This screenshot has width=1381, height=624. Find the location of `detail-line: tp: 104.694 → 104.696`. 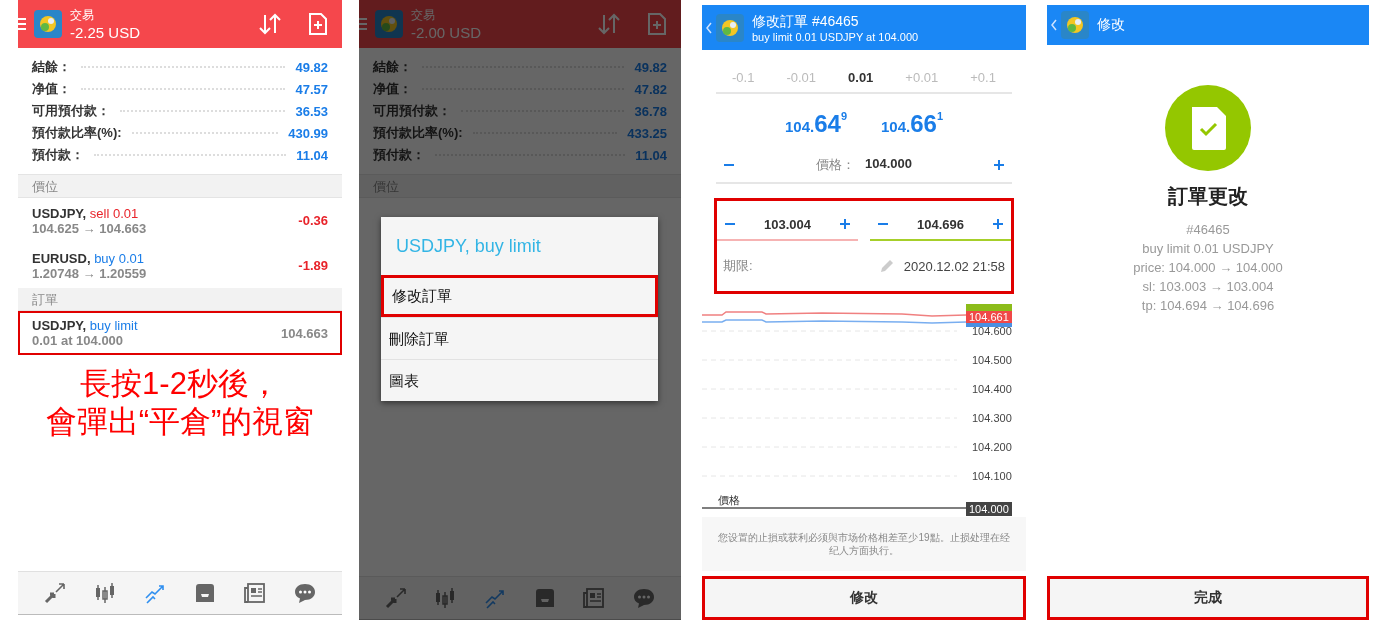

detail-line: tp: 104.694 → 104.696 is located at coordinates (1208, 306).